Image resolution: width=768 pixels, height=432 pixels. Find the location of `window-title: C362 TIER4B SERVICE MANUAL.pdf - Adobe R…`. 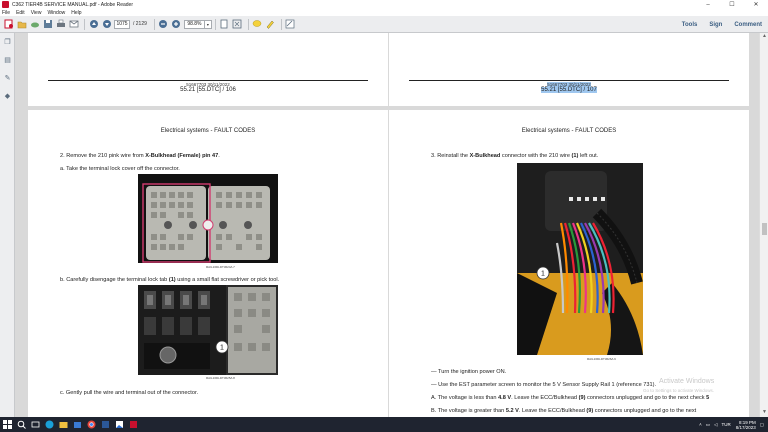

window-title: C362 TIER4B SERVICE MANUAL.pdf - Adobe R… is located at coordinates (72, 4).